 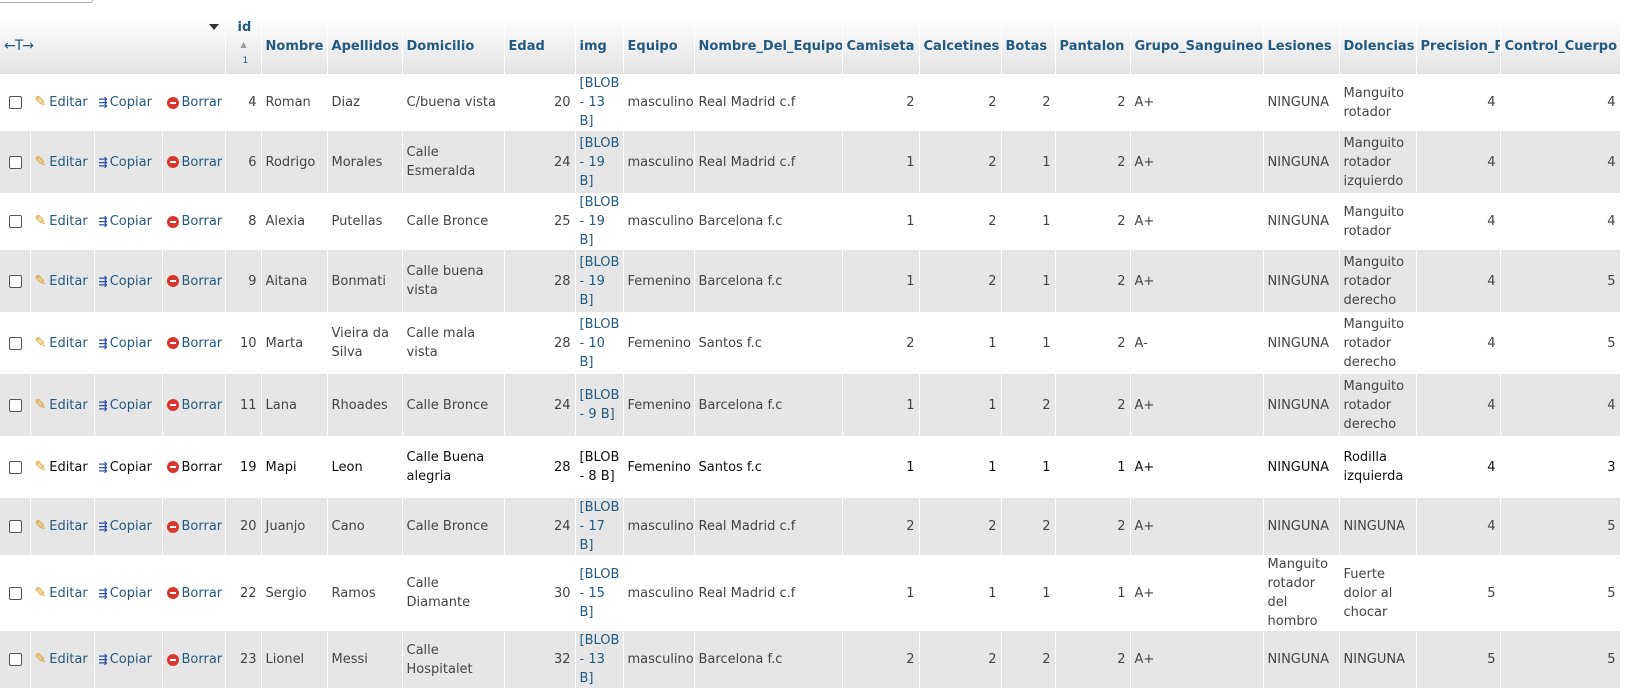 I want to click on cell-img: [BLOB - 9 B], so click(x=599, y=405).